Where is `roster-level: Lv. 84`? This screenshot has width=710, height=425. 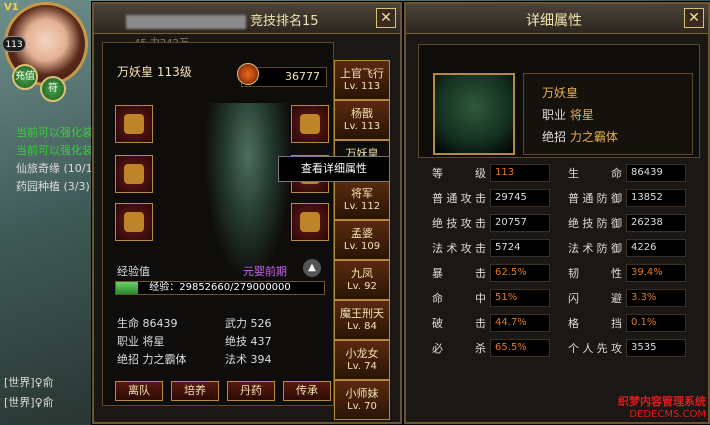 roster-level: Lv. 84 is located at coordinates (362, 326).